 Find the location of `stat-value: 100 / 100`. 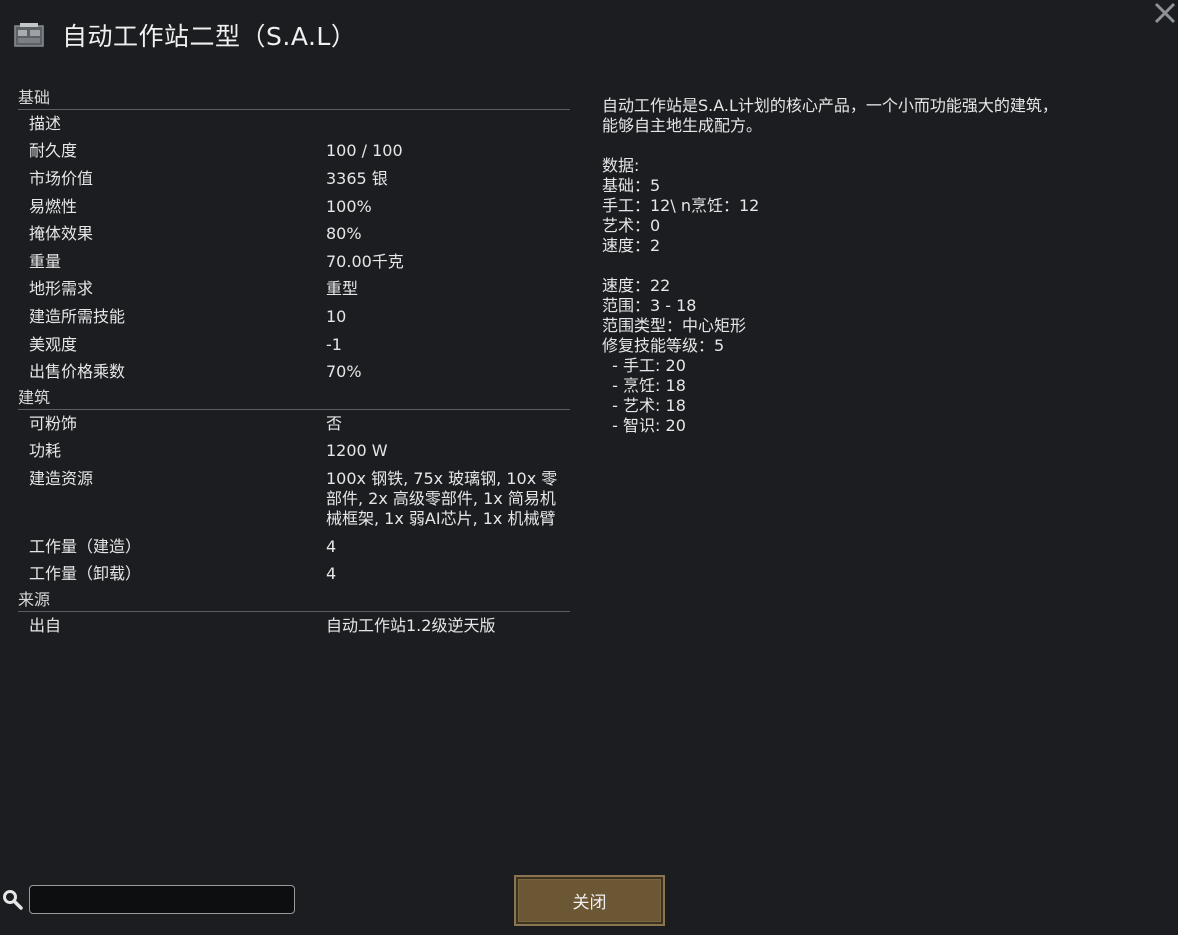

stat-value: 100 / 100 is located at coordinates (364, 151).